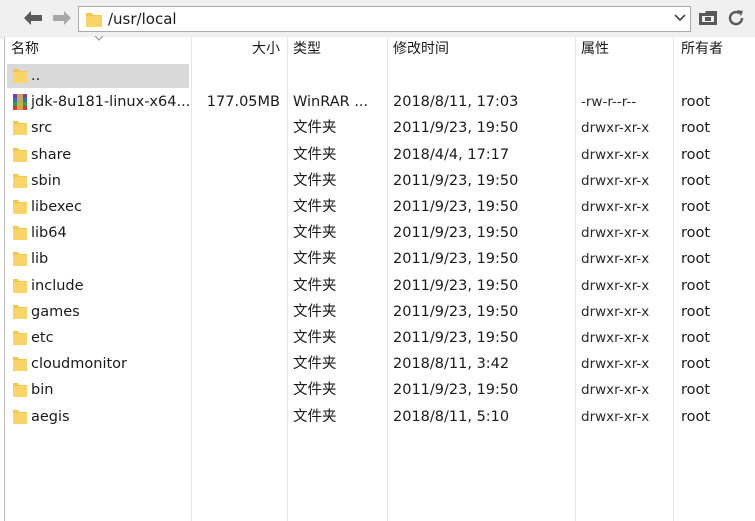  I want to click on new-folder-icon, so click(708, 18).